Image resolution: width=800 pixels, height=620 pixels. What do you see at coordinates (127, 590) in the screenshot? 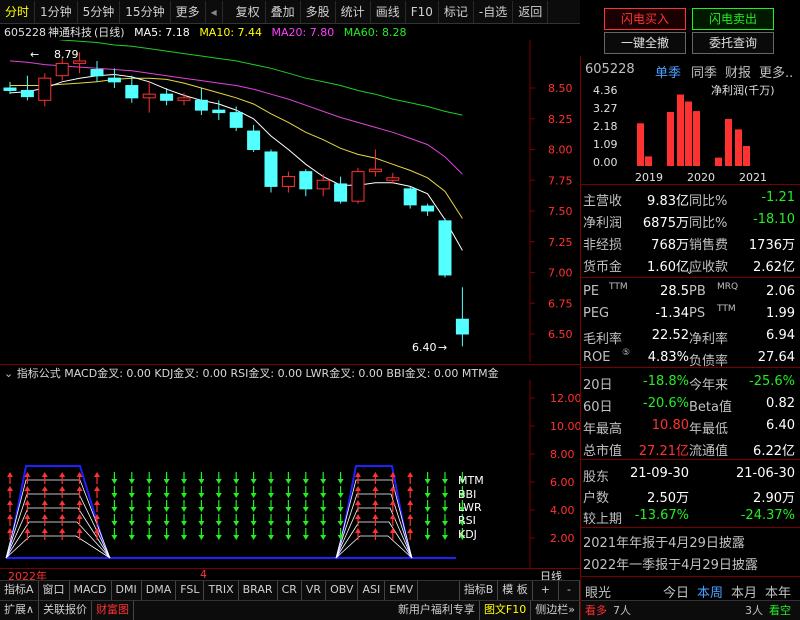
I see `tab-dmi: DMI` at bounding box center [127, 590].